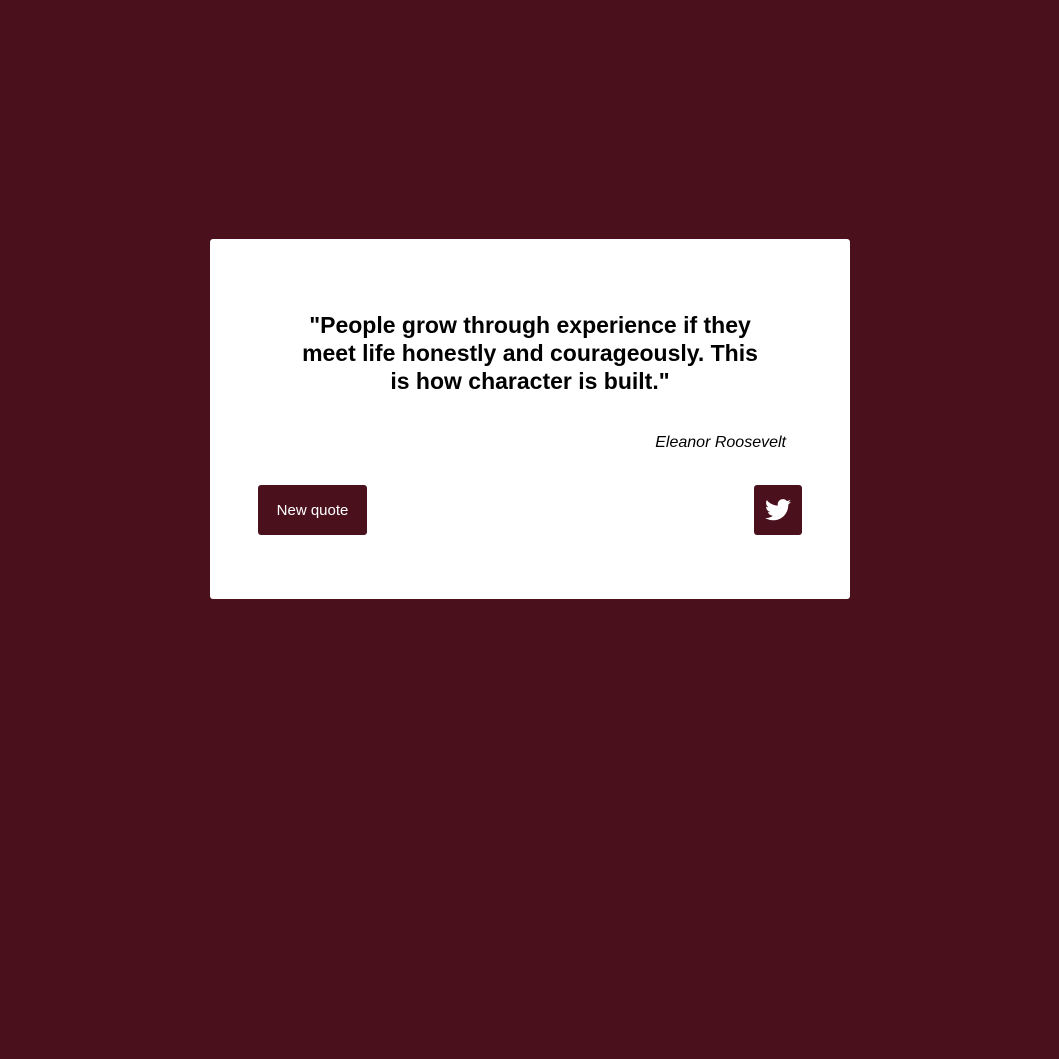  What do you see at coordinates (312, 510) in the screenshot?
I see `new-quote-button: New quote` at bounding box center [312, 510].